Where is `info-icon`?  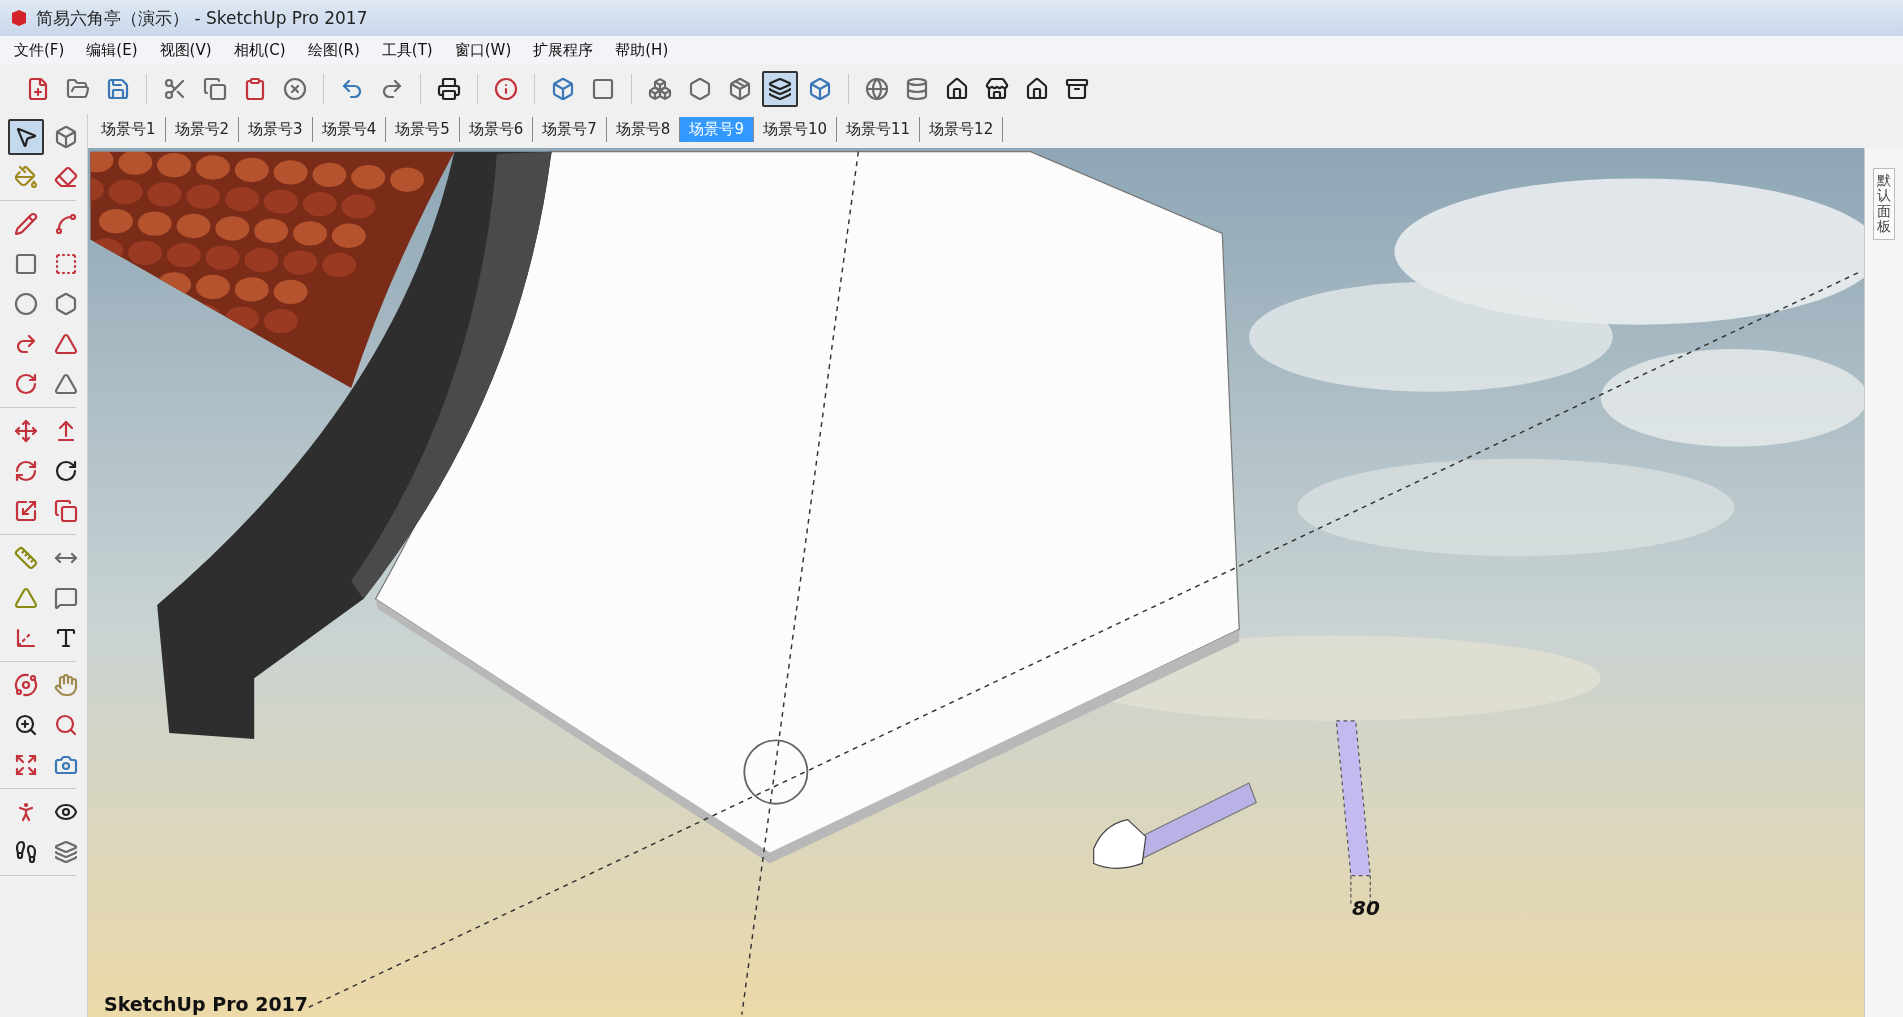
info-icon is located at coordinates (506, 89).